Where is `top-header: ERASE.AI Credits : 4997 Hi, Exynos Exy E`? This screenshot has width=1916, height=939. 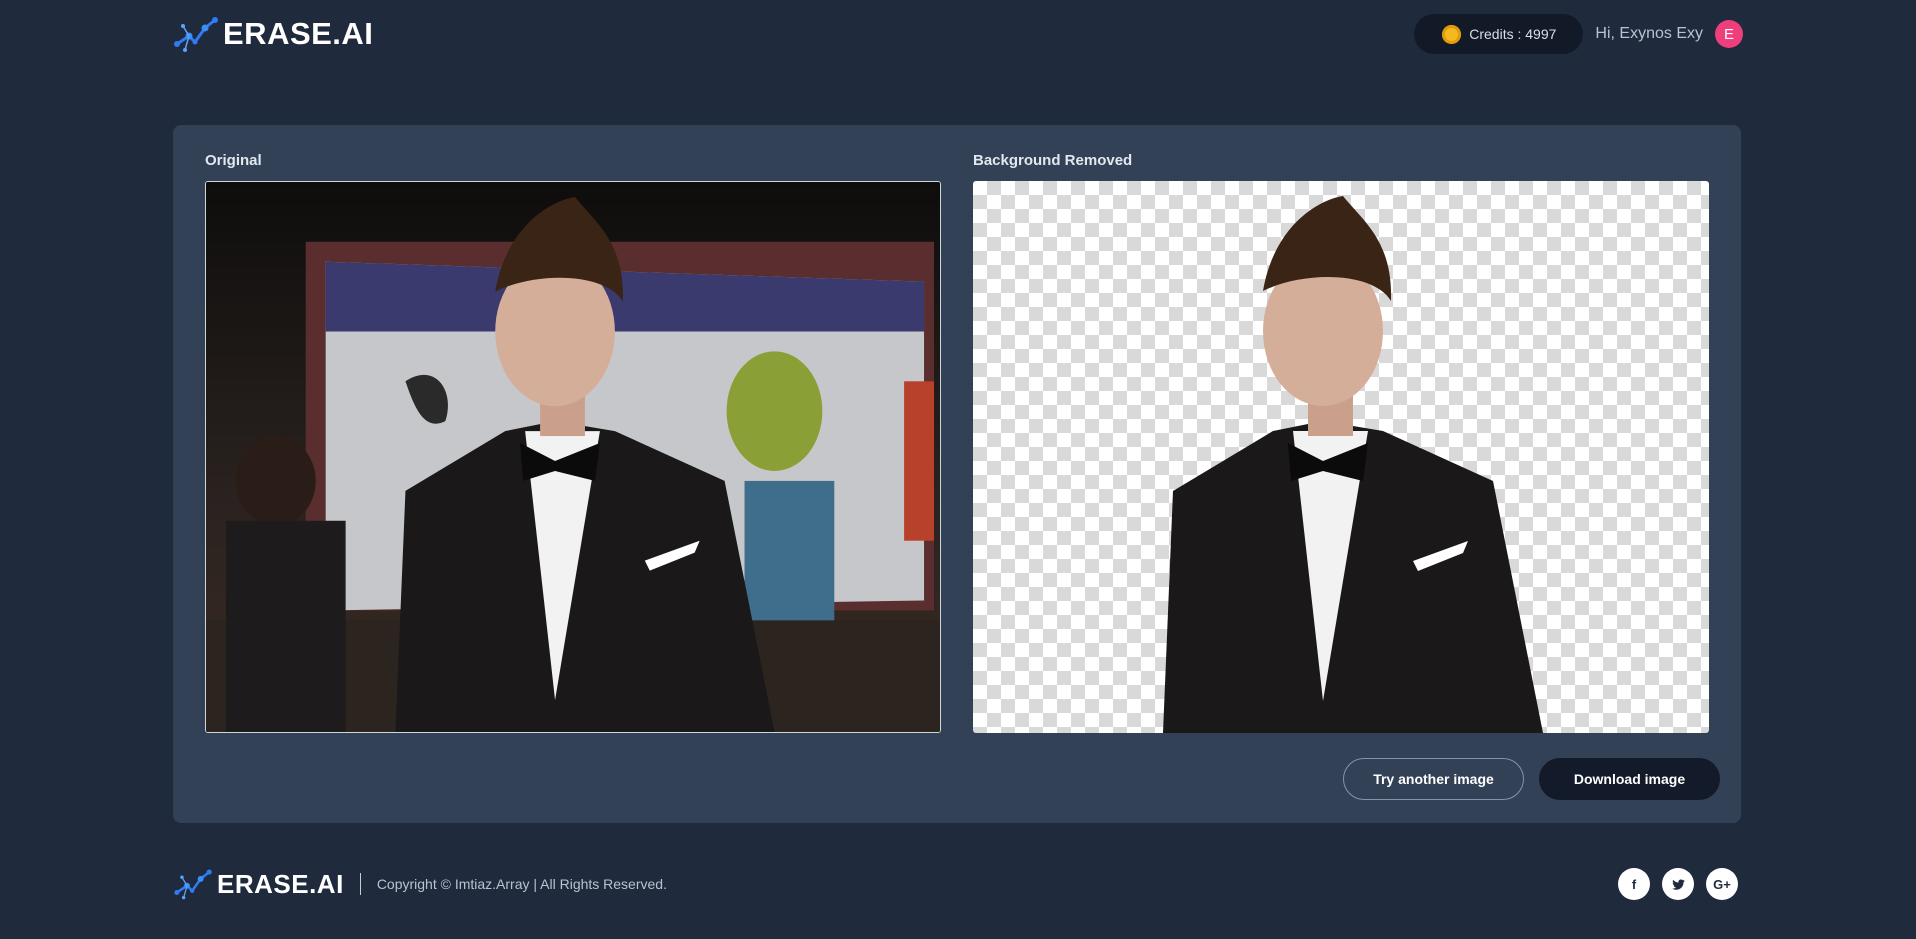
top-header: ERASE.AI Credits : 4997 Hi, Exynos Exy E is located at coordinates (958, 34).